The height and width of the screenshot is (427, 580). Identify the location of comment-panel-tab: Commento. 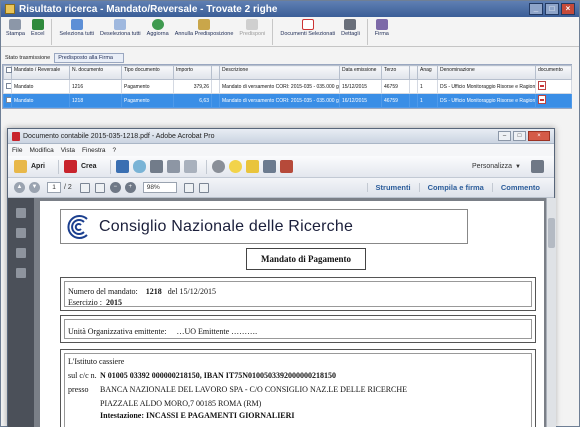
(519, 187).